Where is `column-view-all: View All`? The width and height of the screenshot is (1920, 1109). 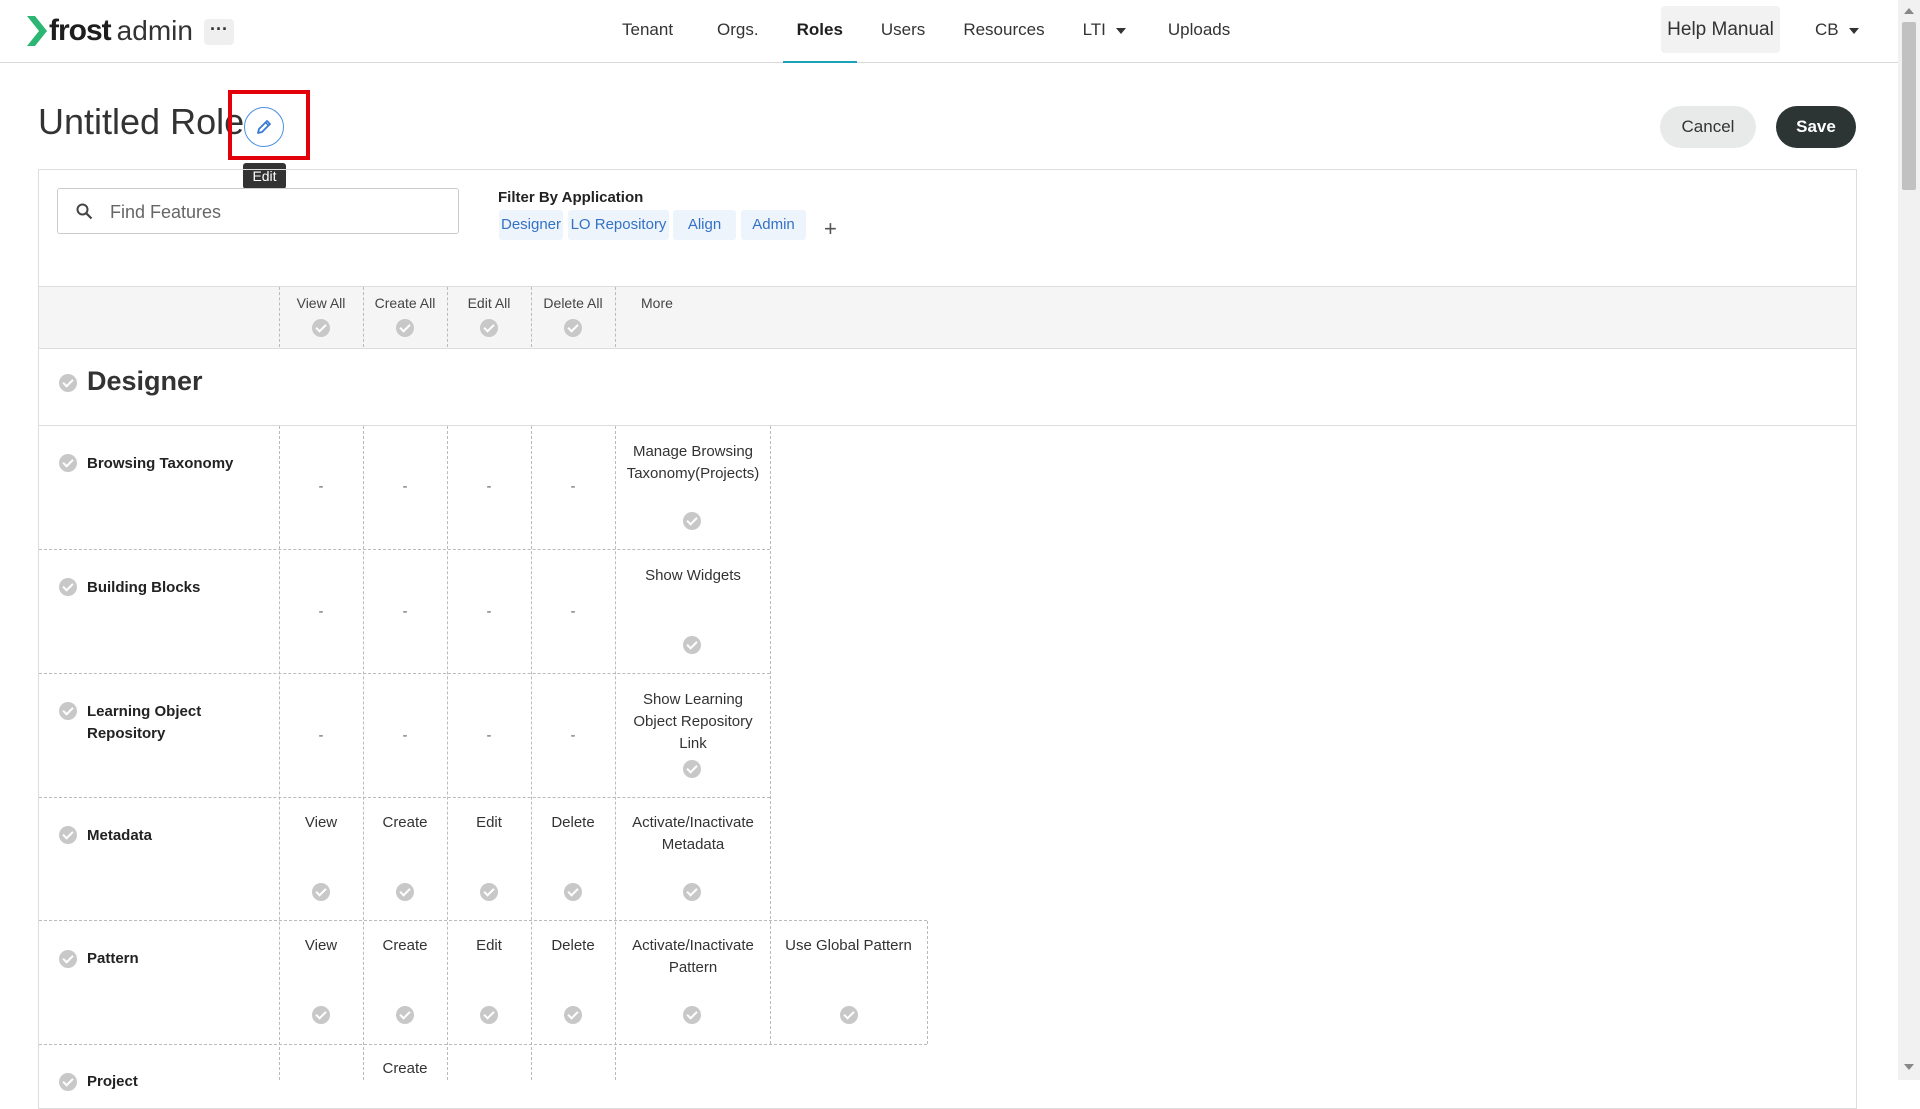
column-view-all: View All is located at coordinates (321, 316).